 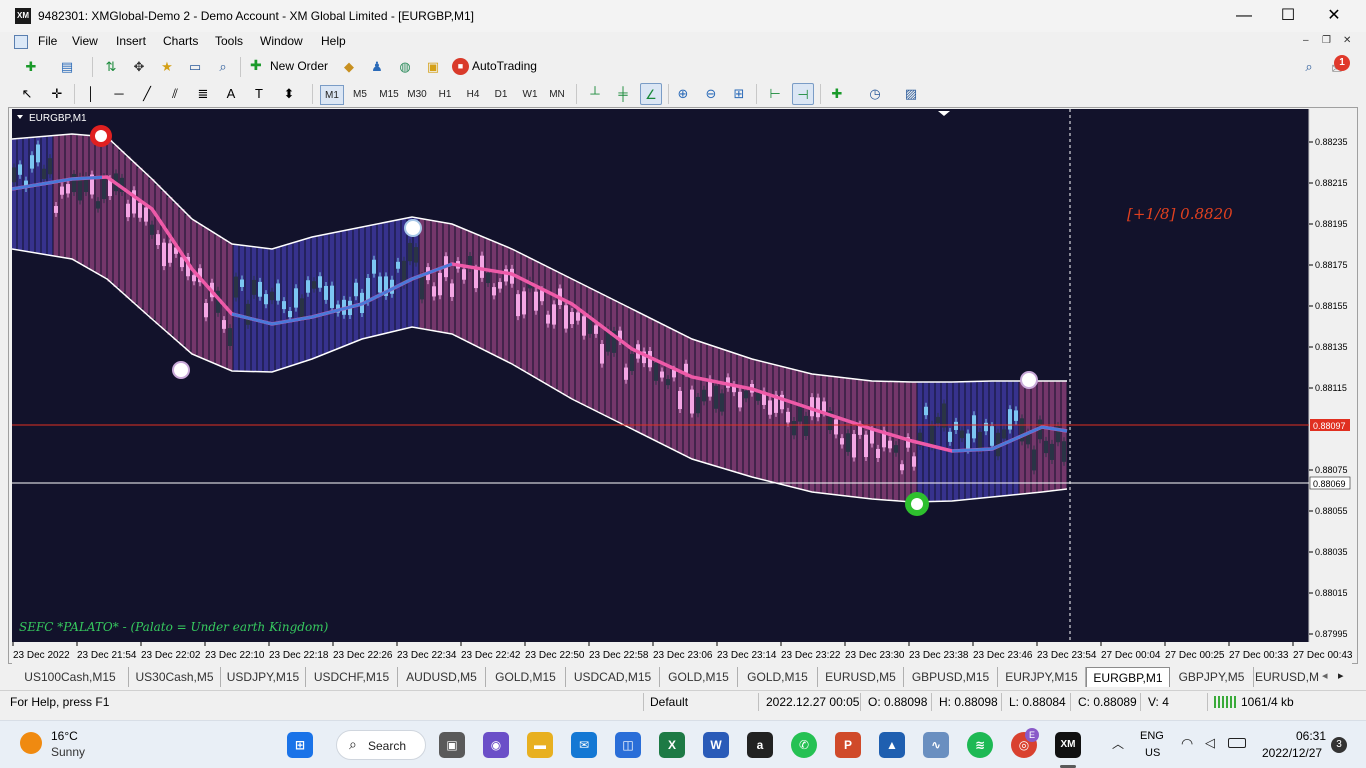 I want to click on stocks-app-icon: ∿, so click(x=936, y=745).